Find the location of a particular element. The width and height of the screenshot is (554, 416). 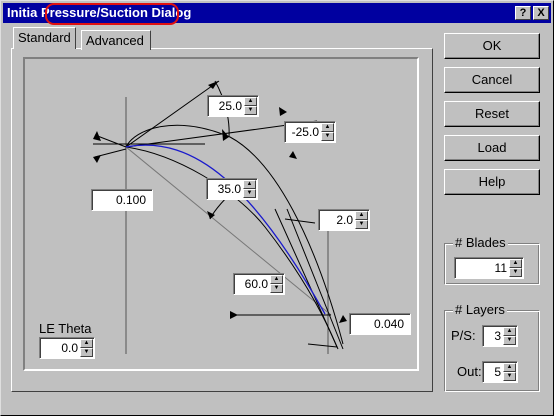

blades-label: # Blades is located at coordinates (480, 242).